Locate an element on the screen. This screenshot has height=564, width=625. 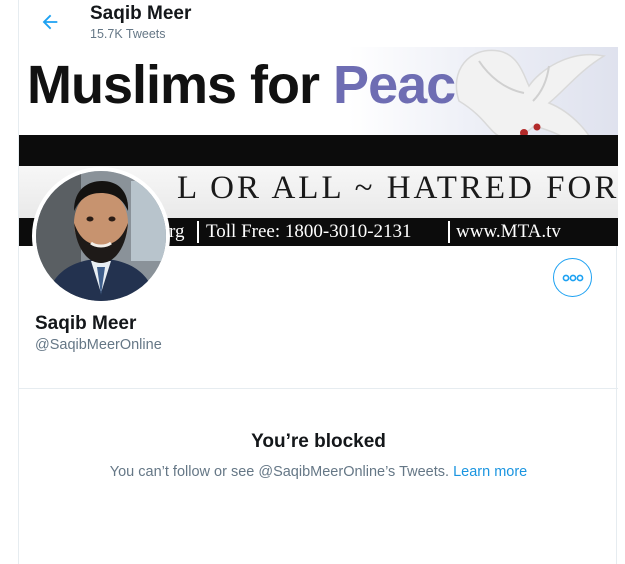
more-dots-icon is located at coordinates (572, 277).